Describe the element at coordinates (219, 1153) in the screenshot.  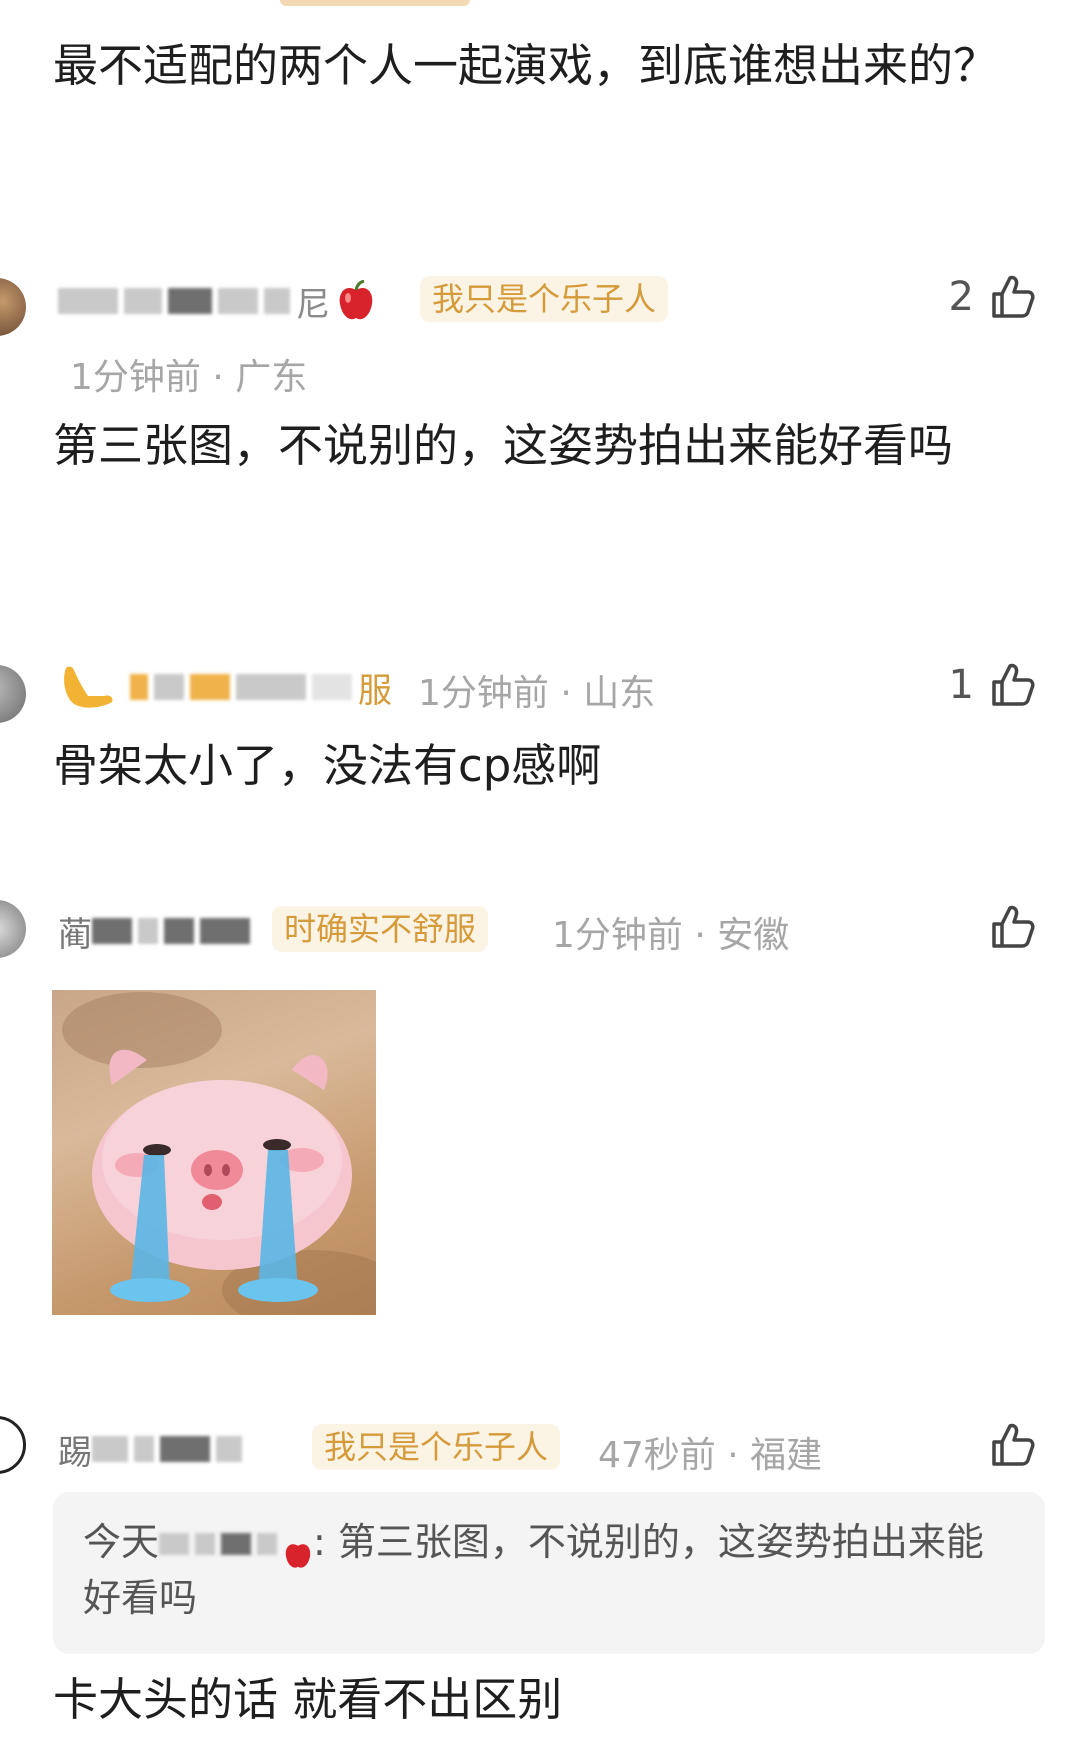
I see `crying-pig-icon` at that location.